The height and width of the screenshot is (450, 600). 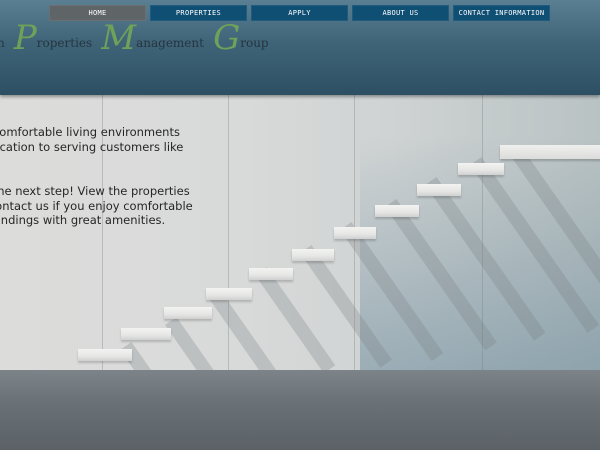 I want to click on wall-seam, so click(x=228, y=232).